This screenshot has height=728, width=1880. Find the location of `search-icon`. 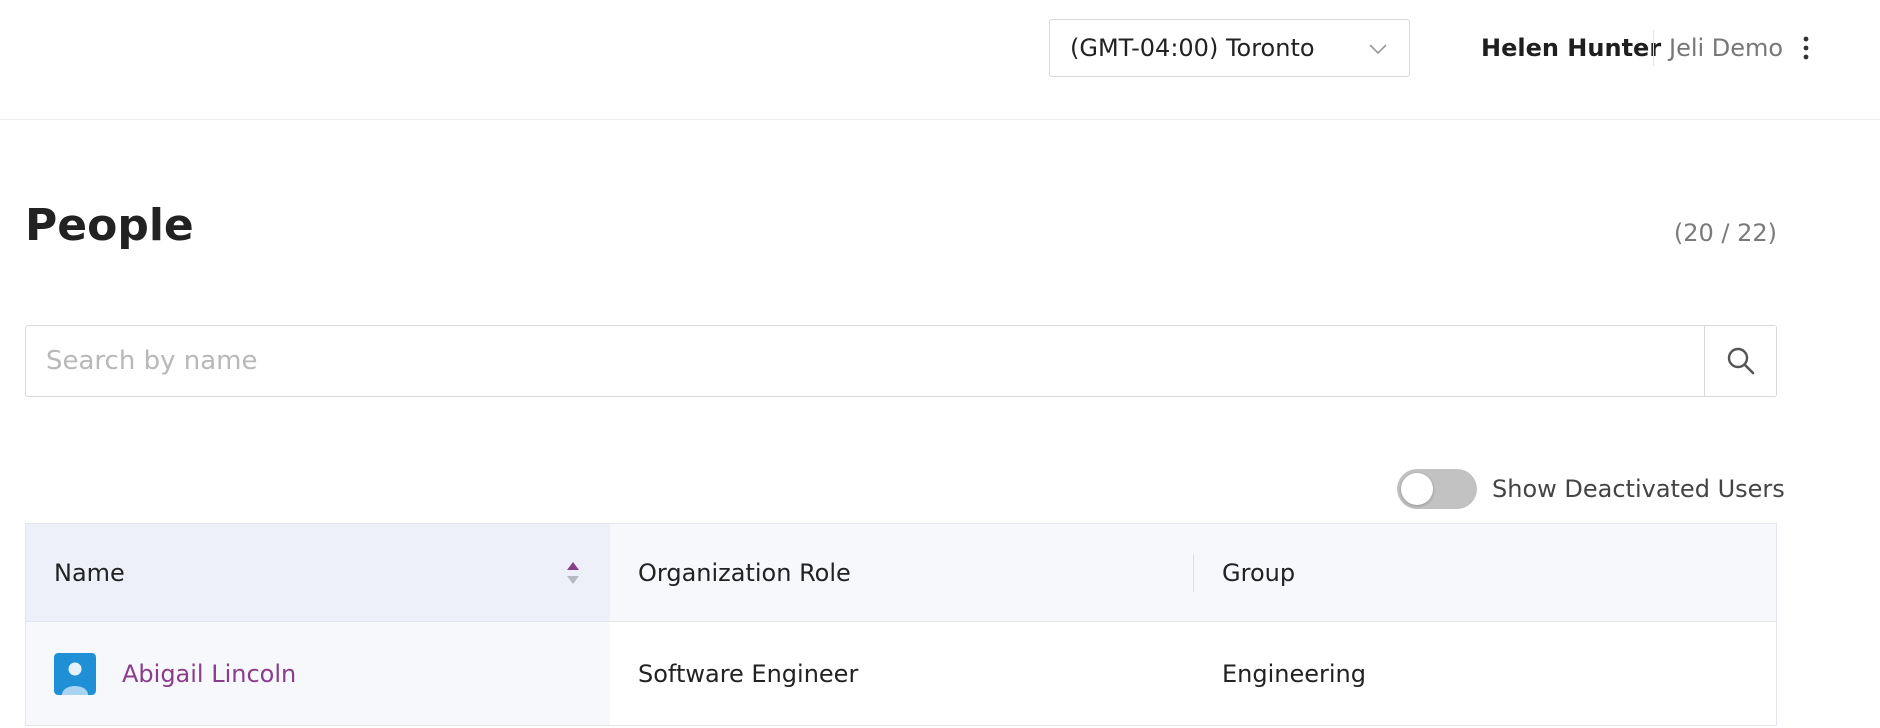

search-icon is located at coordinates (1740, 361).